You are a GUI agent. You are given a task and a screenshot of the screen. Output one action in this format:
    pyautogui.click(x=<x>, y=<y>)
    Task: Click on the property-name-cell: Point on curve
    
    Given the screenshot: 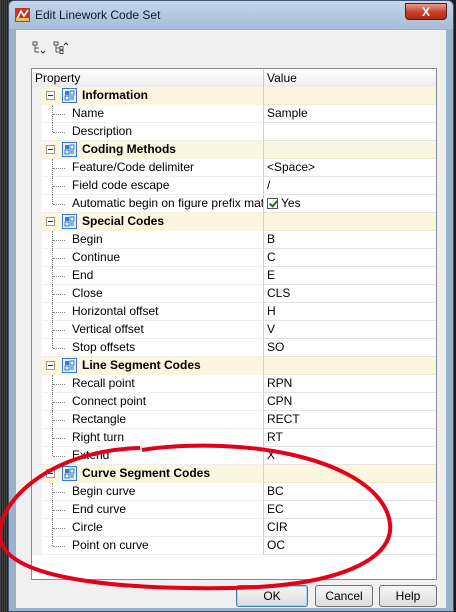 What is the action you would take?
    pyautogui.click(x=152, y=546)
    